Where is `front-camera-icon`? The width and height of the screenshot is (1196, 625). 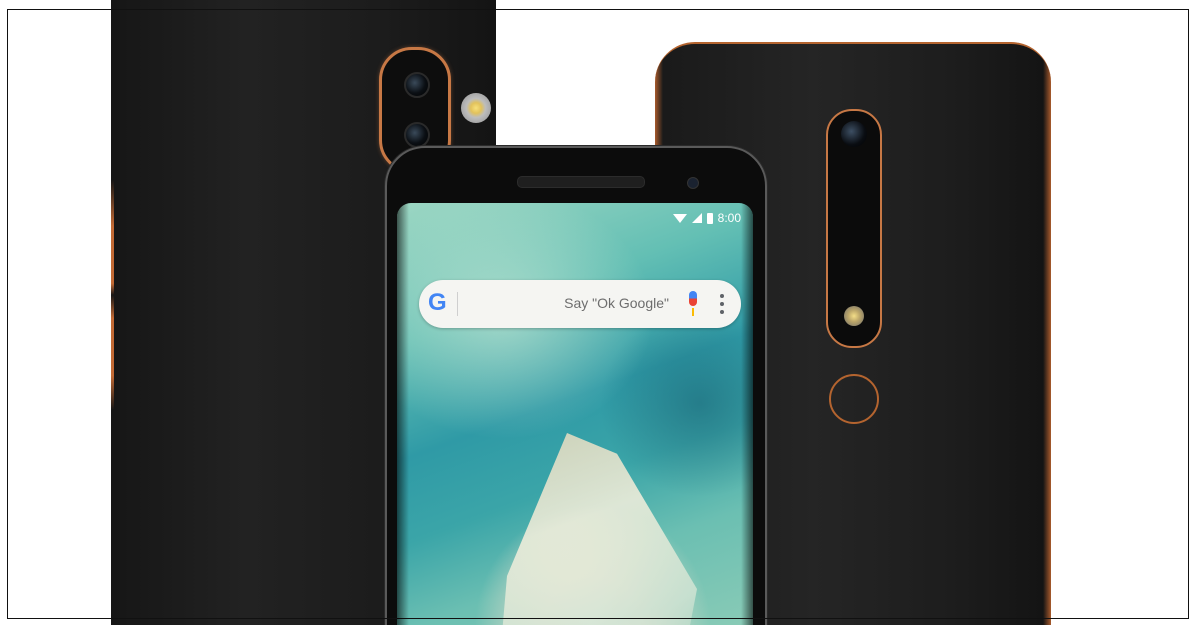 front-camera-icon is located at coordinates (693, 183).